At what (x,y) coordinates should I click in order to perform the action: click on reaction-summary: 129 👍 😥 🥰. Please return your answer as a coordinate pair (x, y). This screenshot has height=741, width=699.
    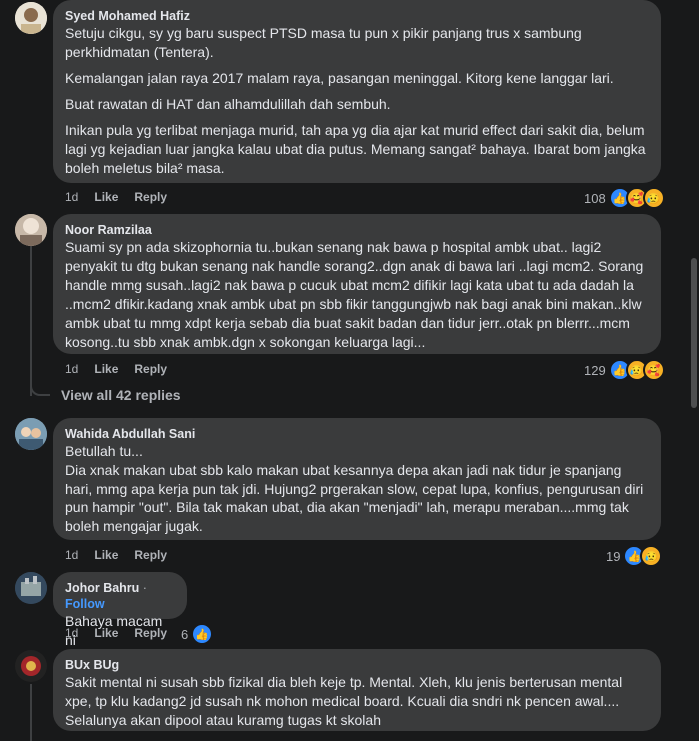
    Looking at the image, I should click on (624, 370).